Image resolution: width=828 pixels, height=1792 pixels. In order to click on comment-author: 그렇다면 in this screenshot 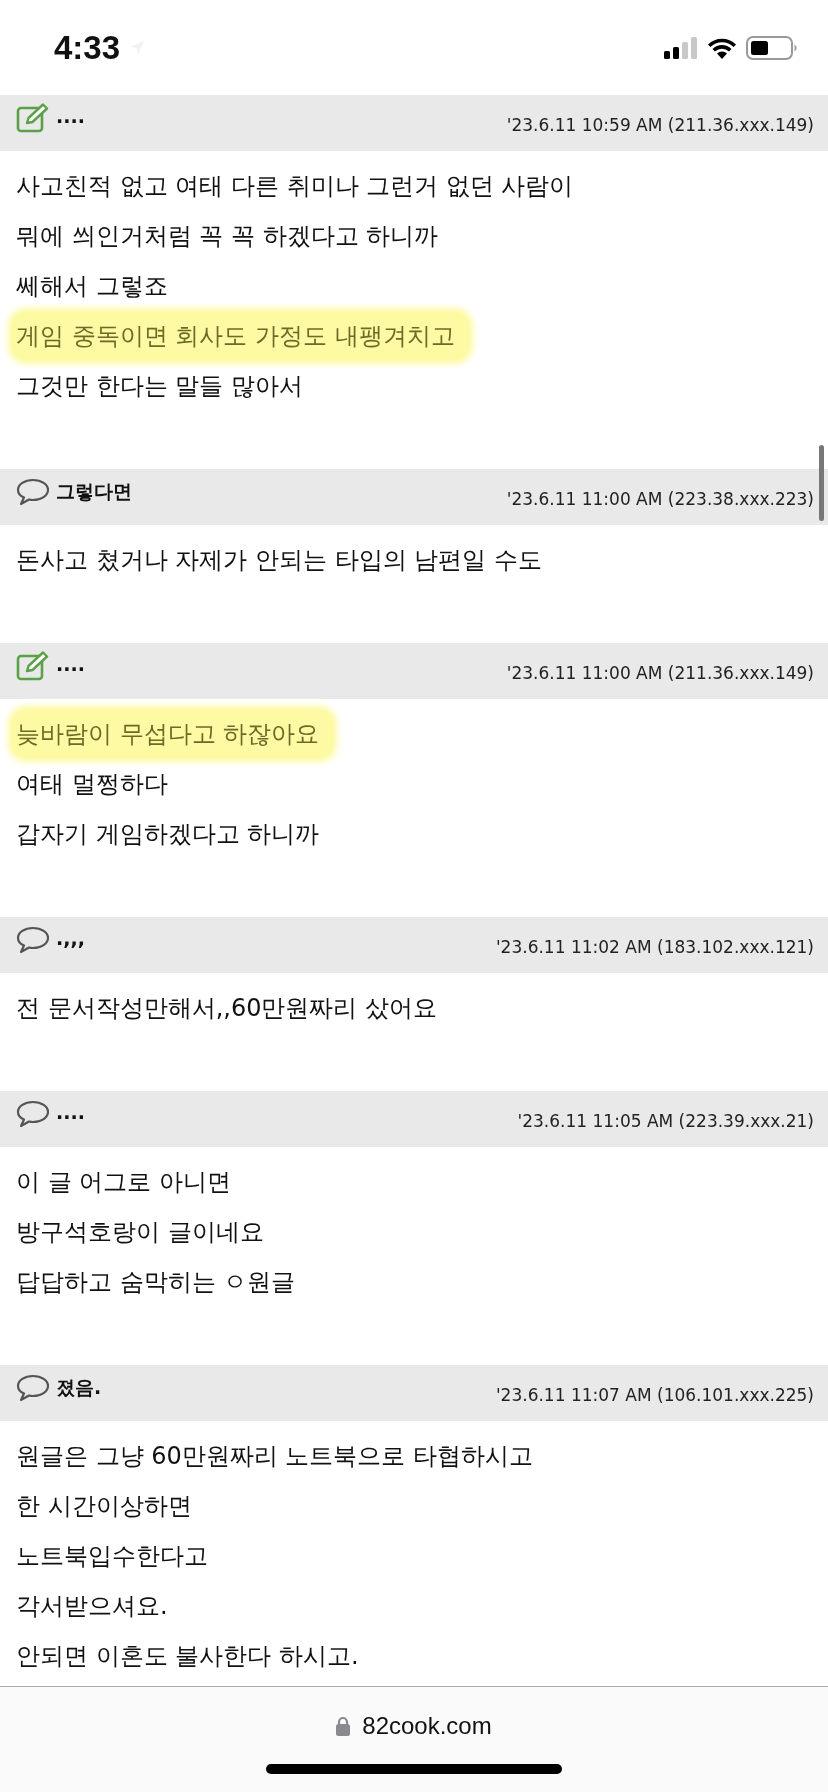, I will do `click(94, 491)`.